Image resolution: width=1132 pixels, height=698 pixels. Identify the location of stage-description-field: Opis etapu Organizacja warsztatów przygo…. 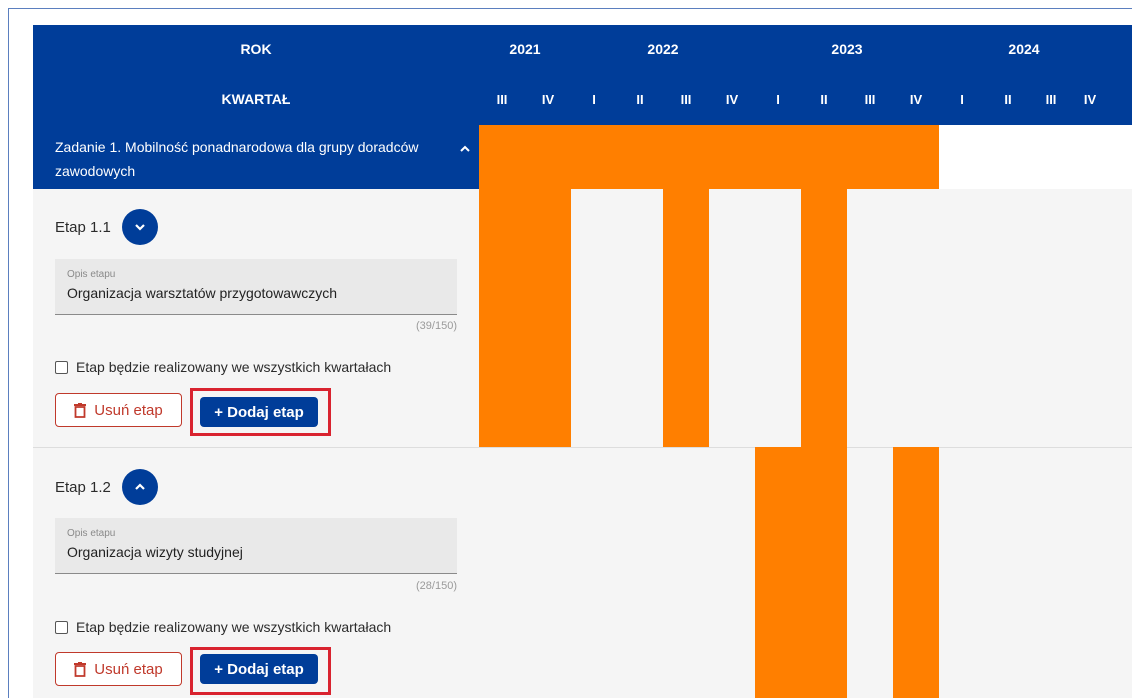
(256, 287).